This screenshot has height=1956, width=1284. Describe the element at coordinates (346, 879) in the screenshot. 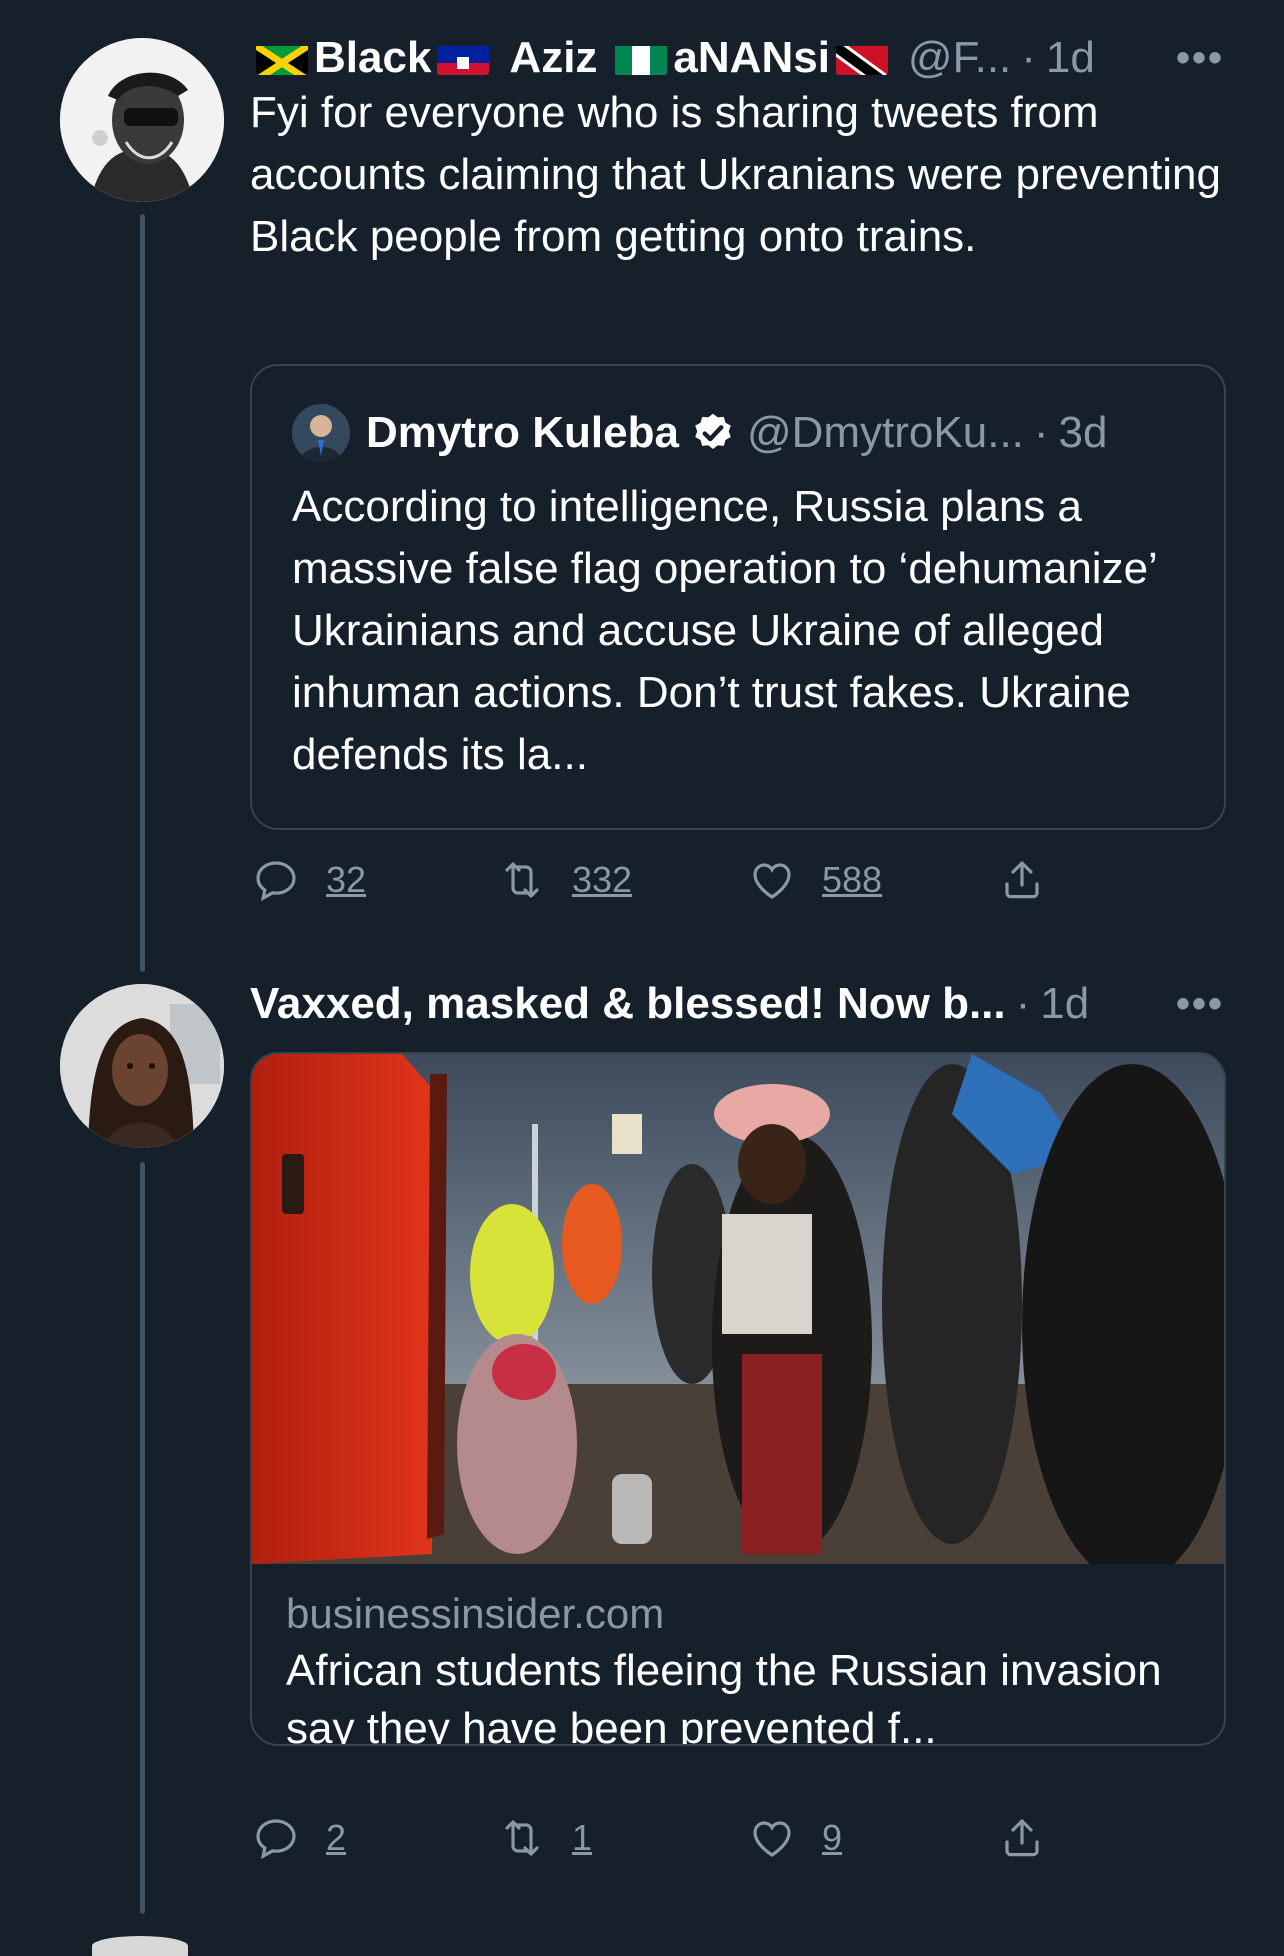

I see `reply-count: 32` at that location.